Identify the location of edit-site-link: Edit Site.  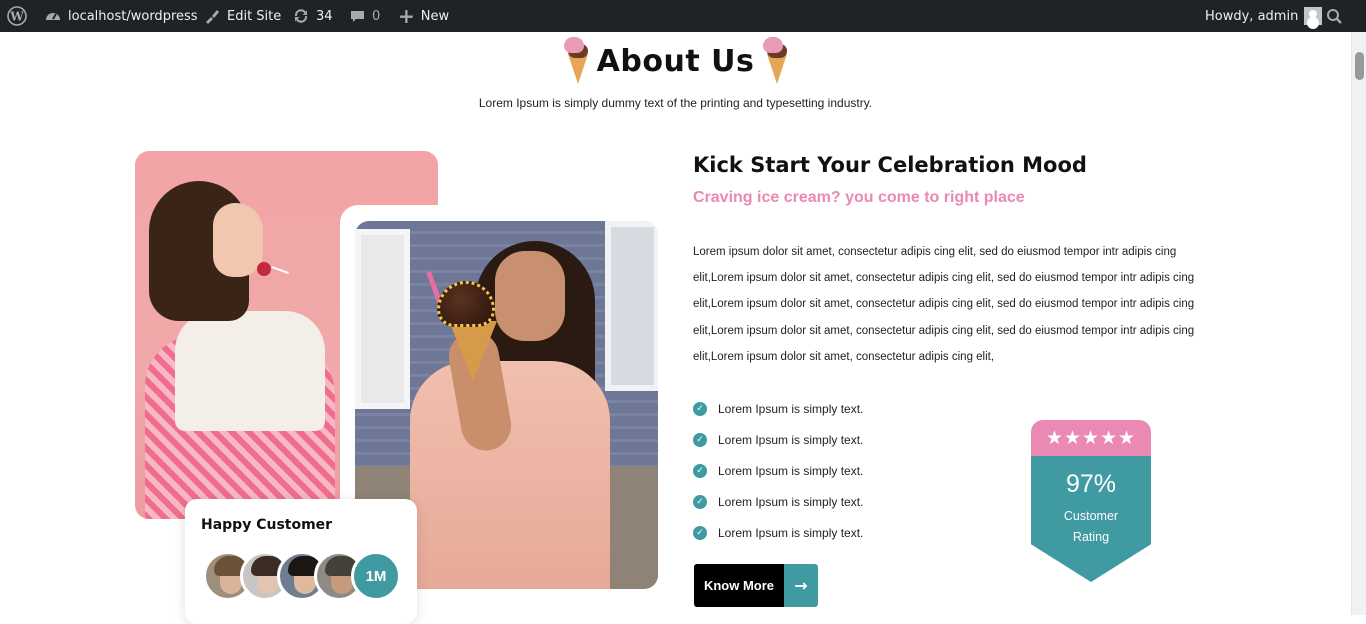
(242, 16).